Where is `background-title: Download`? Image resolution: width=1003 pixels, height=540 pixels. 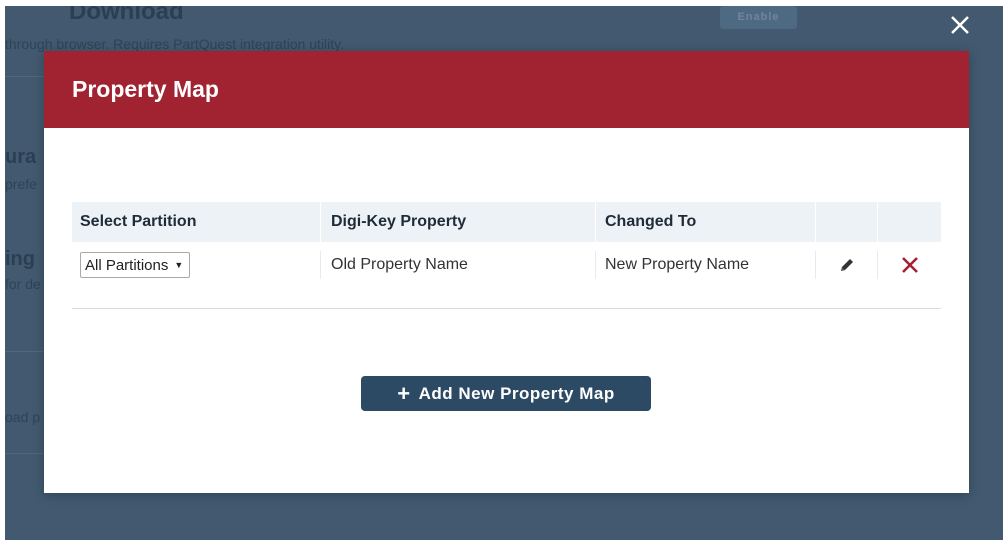
background-title: Download is located at coordinates (126, 15).